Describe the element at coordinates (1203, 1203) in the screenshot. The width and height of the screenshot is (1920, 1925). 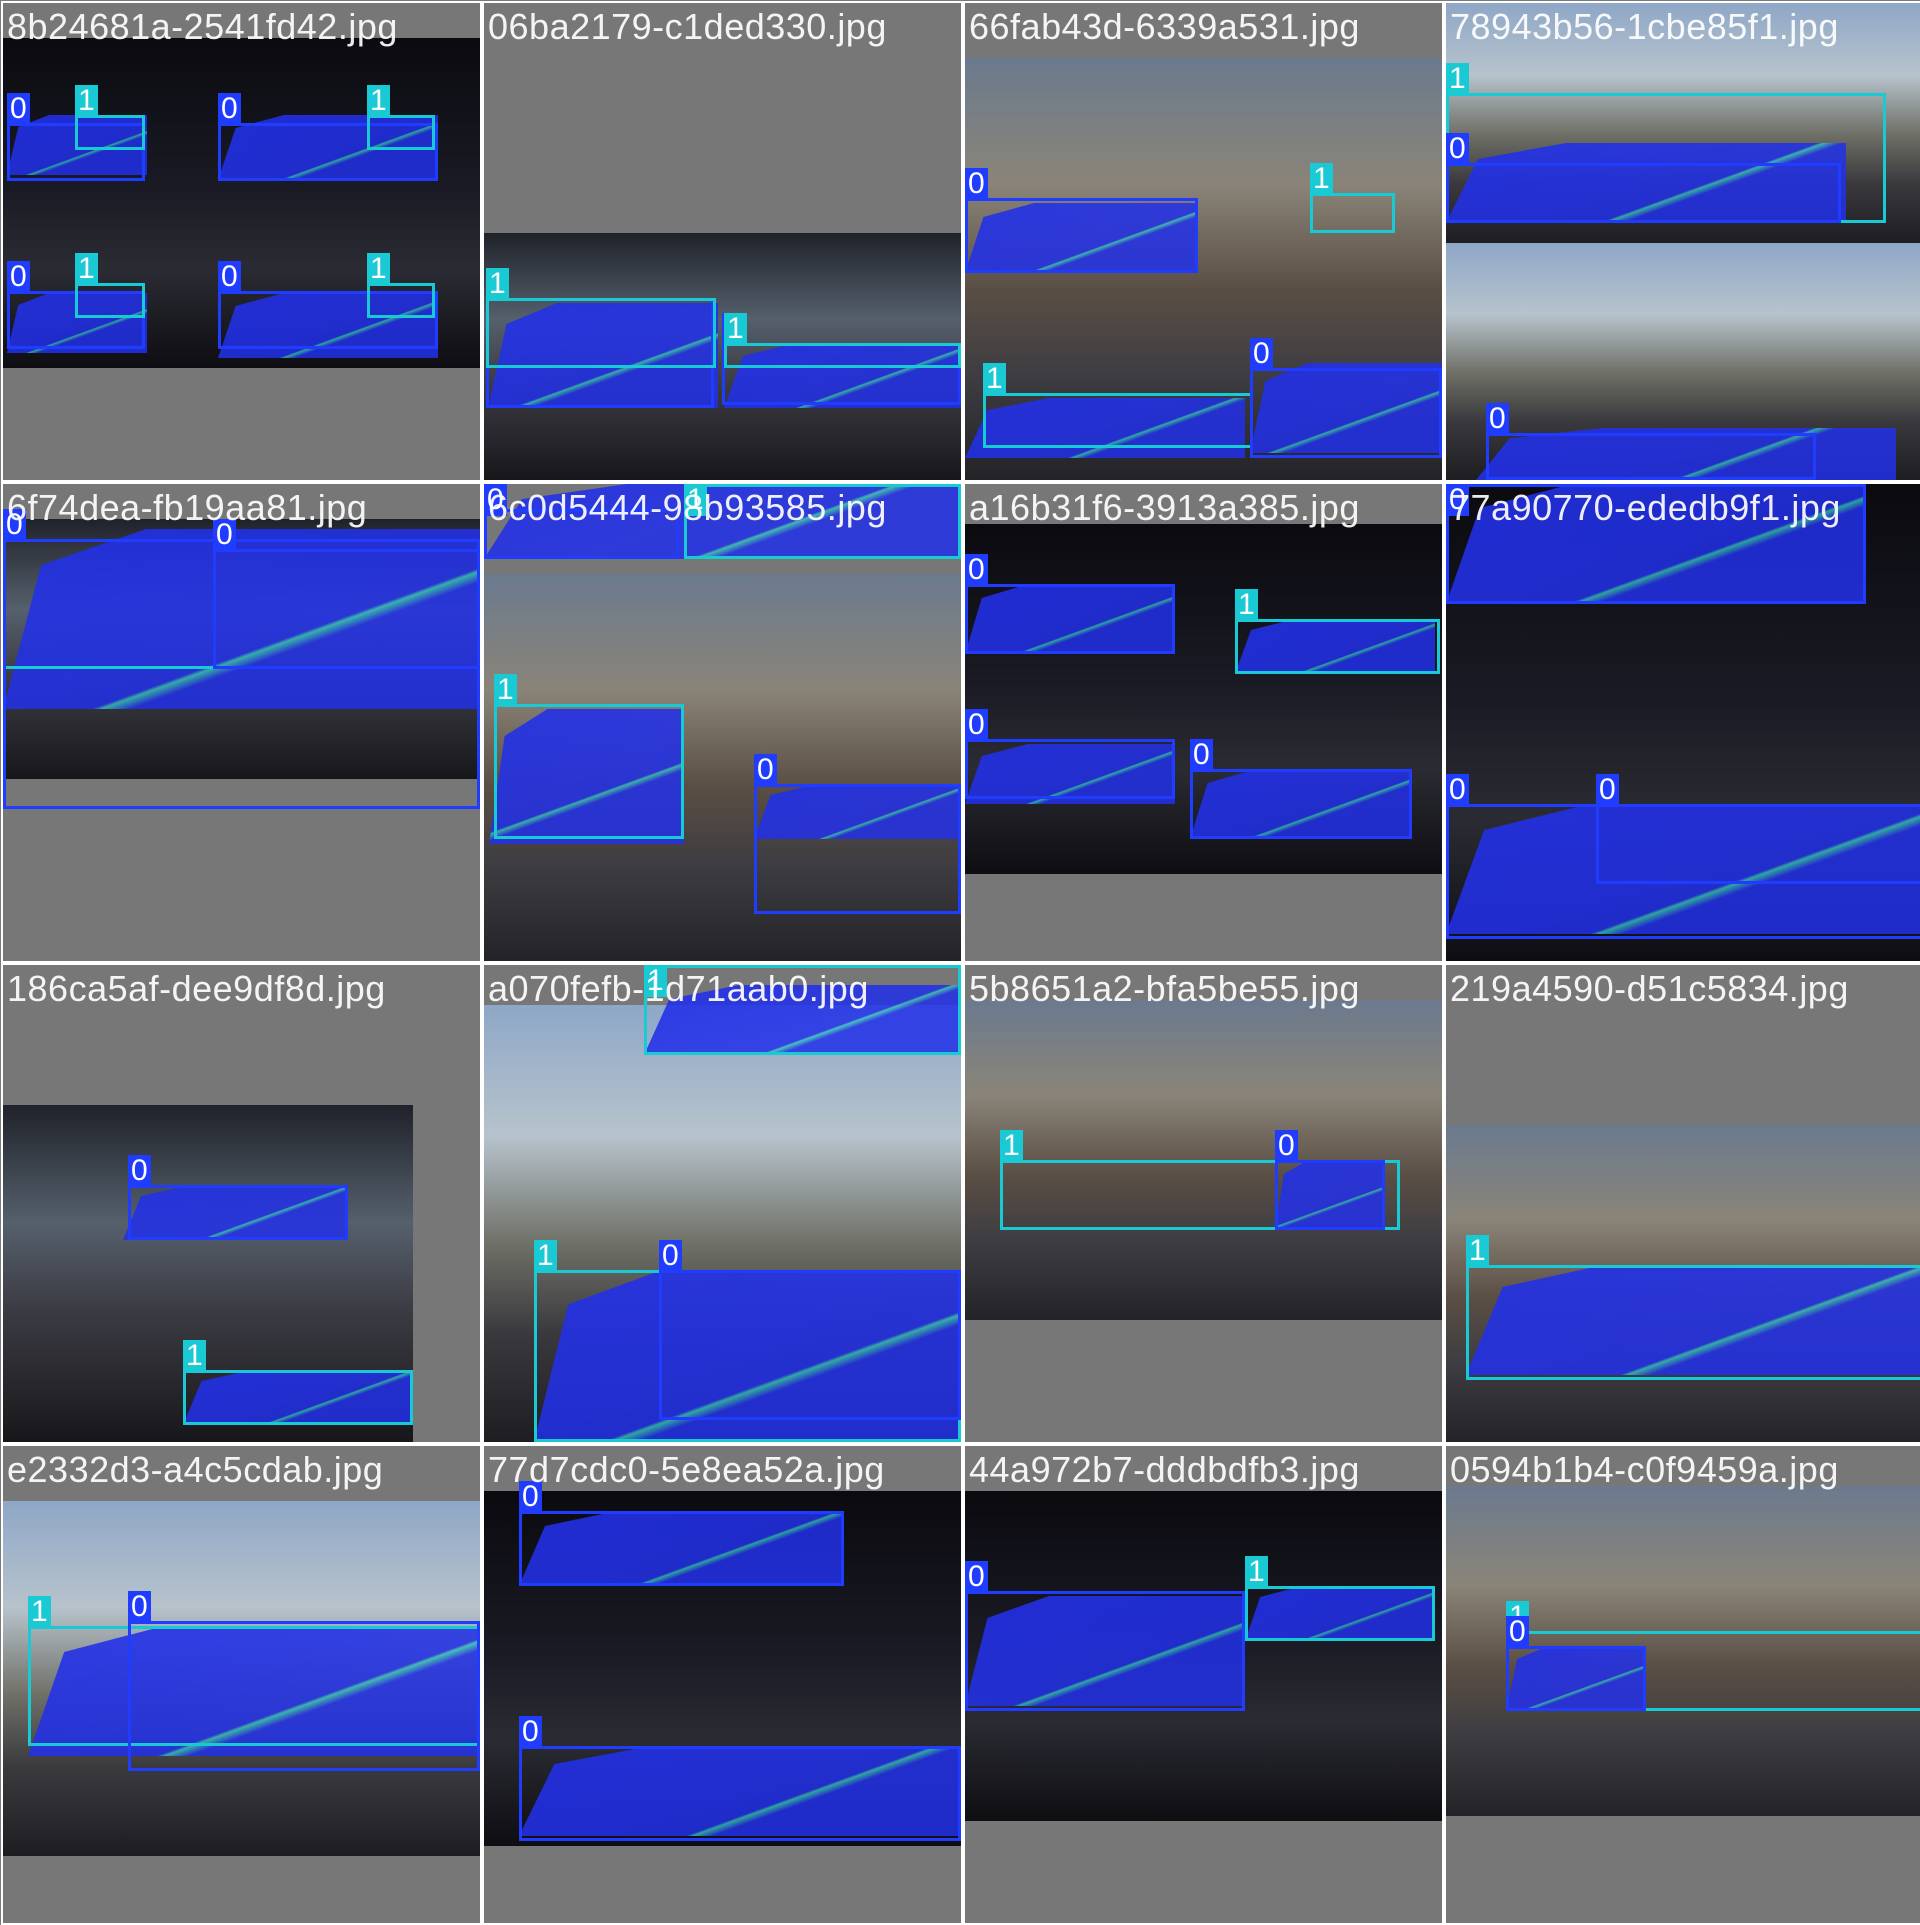
I see `mosaic-tile: 1 0 5b8651a2-bfa5be55.jpg` at that location.